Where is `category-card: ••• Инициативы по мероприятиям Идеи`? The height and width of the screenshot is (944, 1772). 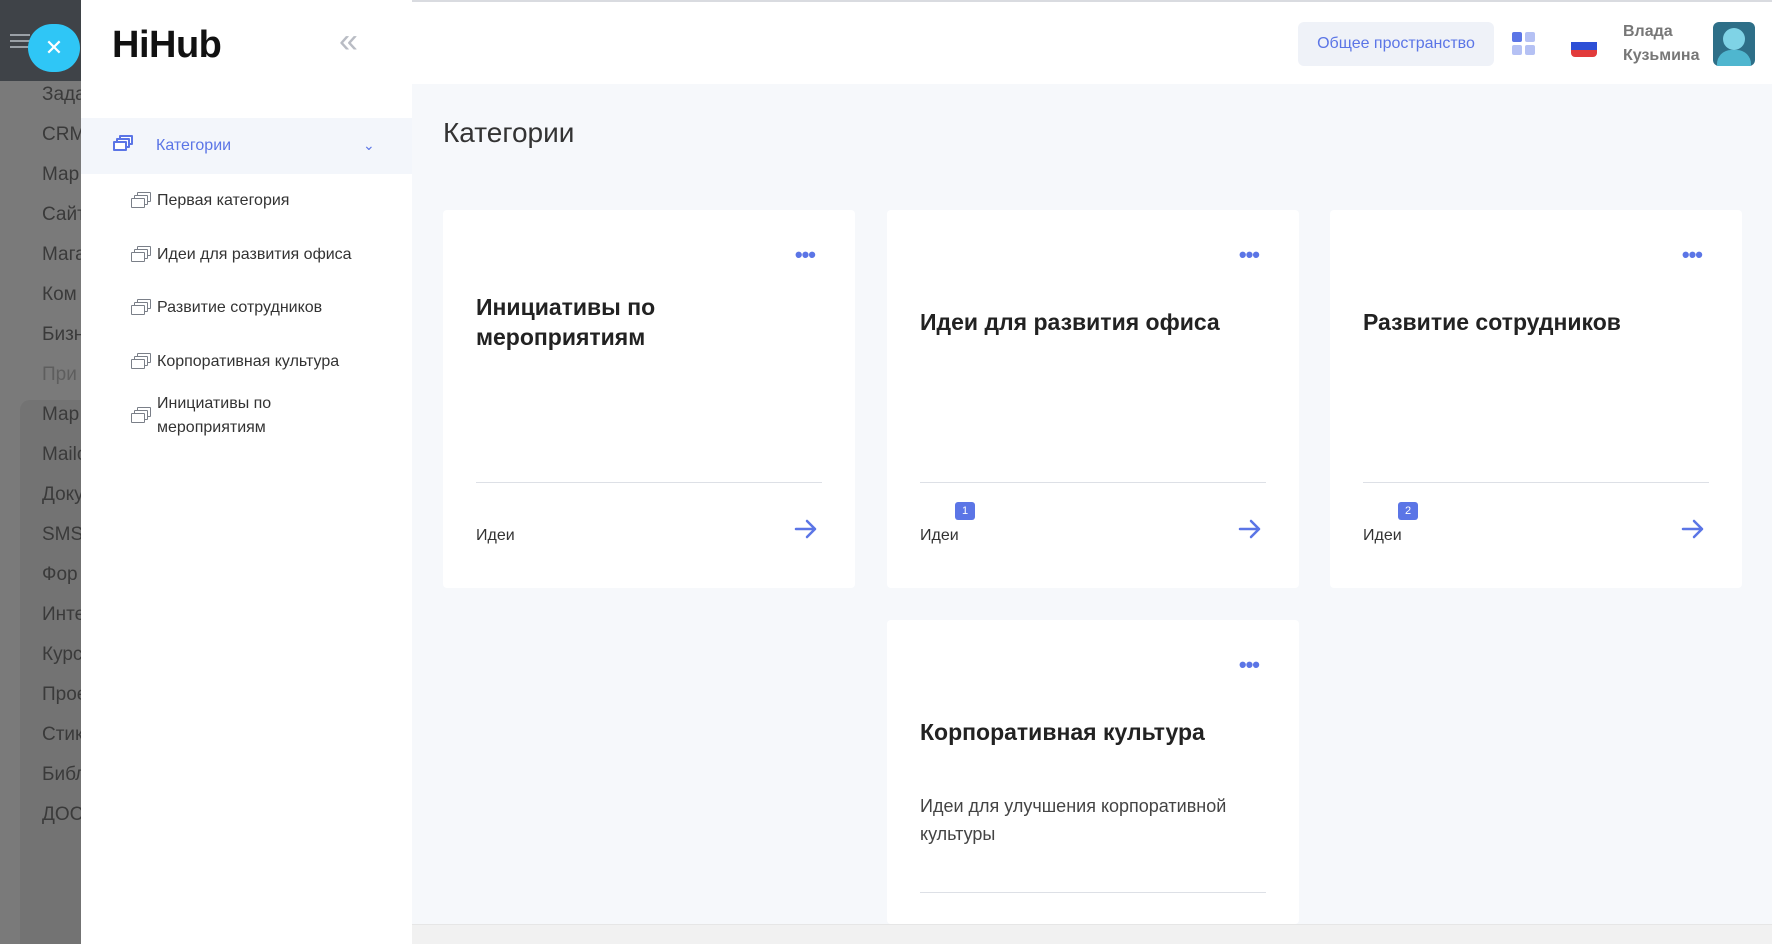 category-card: ••• Инициативы по мероприятиям Идеи is located at coordinates (649, 399).